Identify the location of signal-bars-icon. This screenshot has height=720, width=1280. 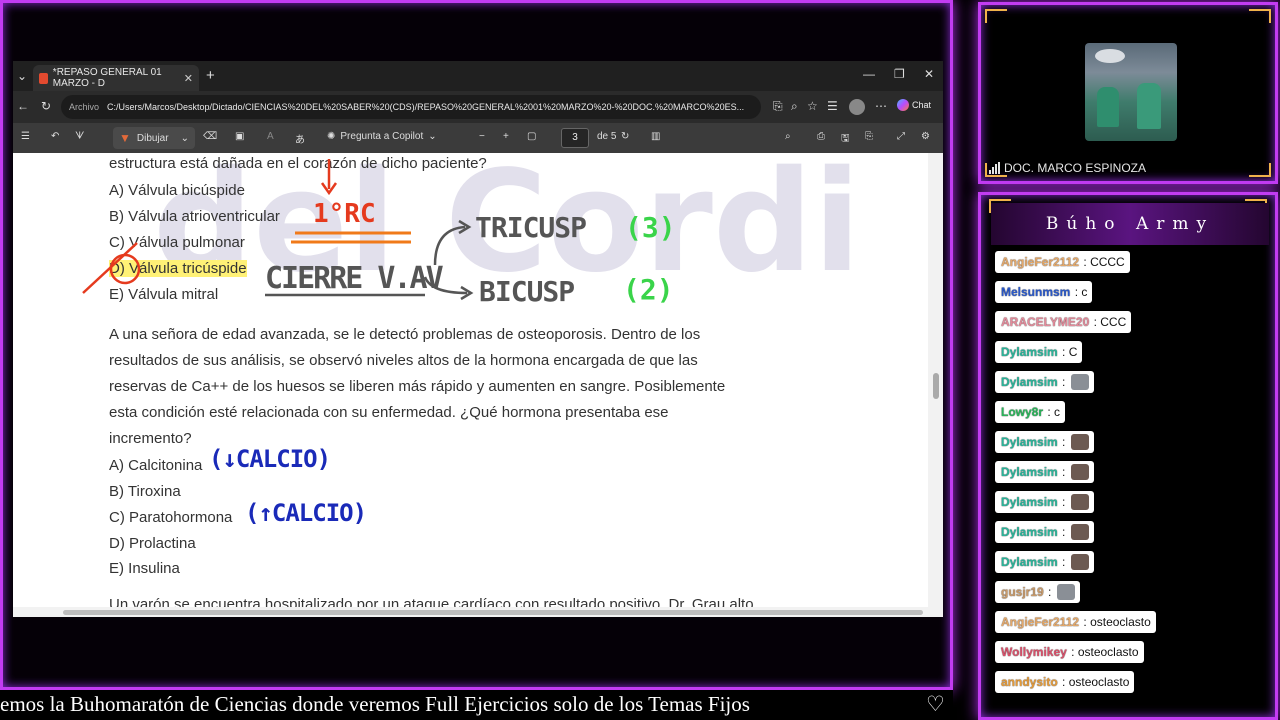
(994, 168).